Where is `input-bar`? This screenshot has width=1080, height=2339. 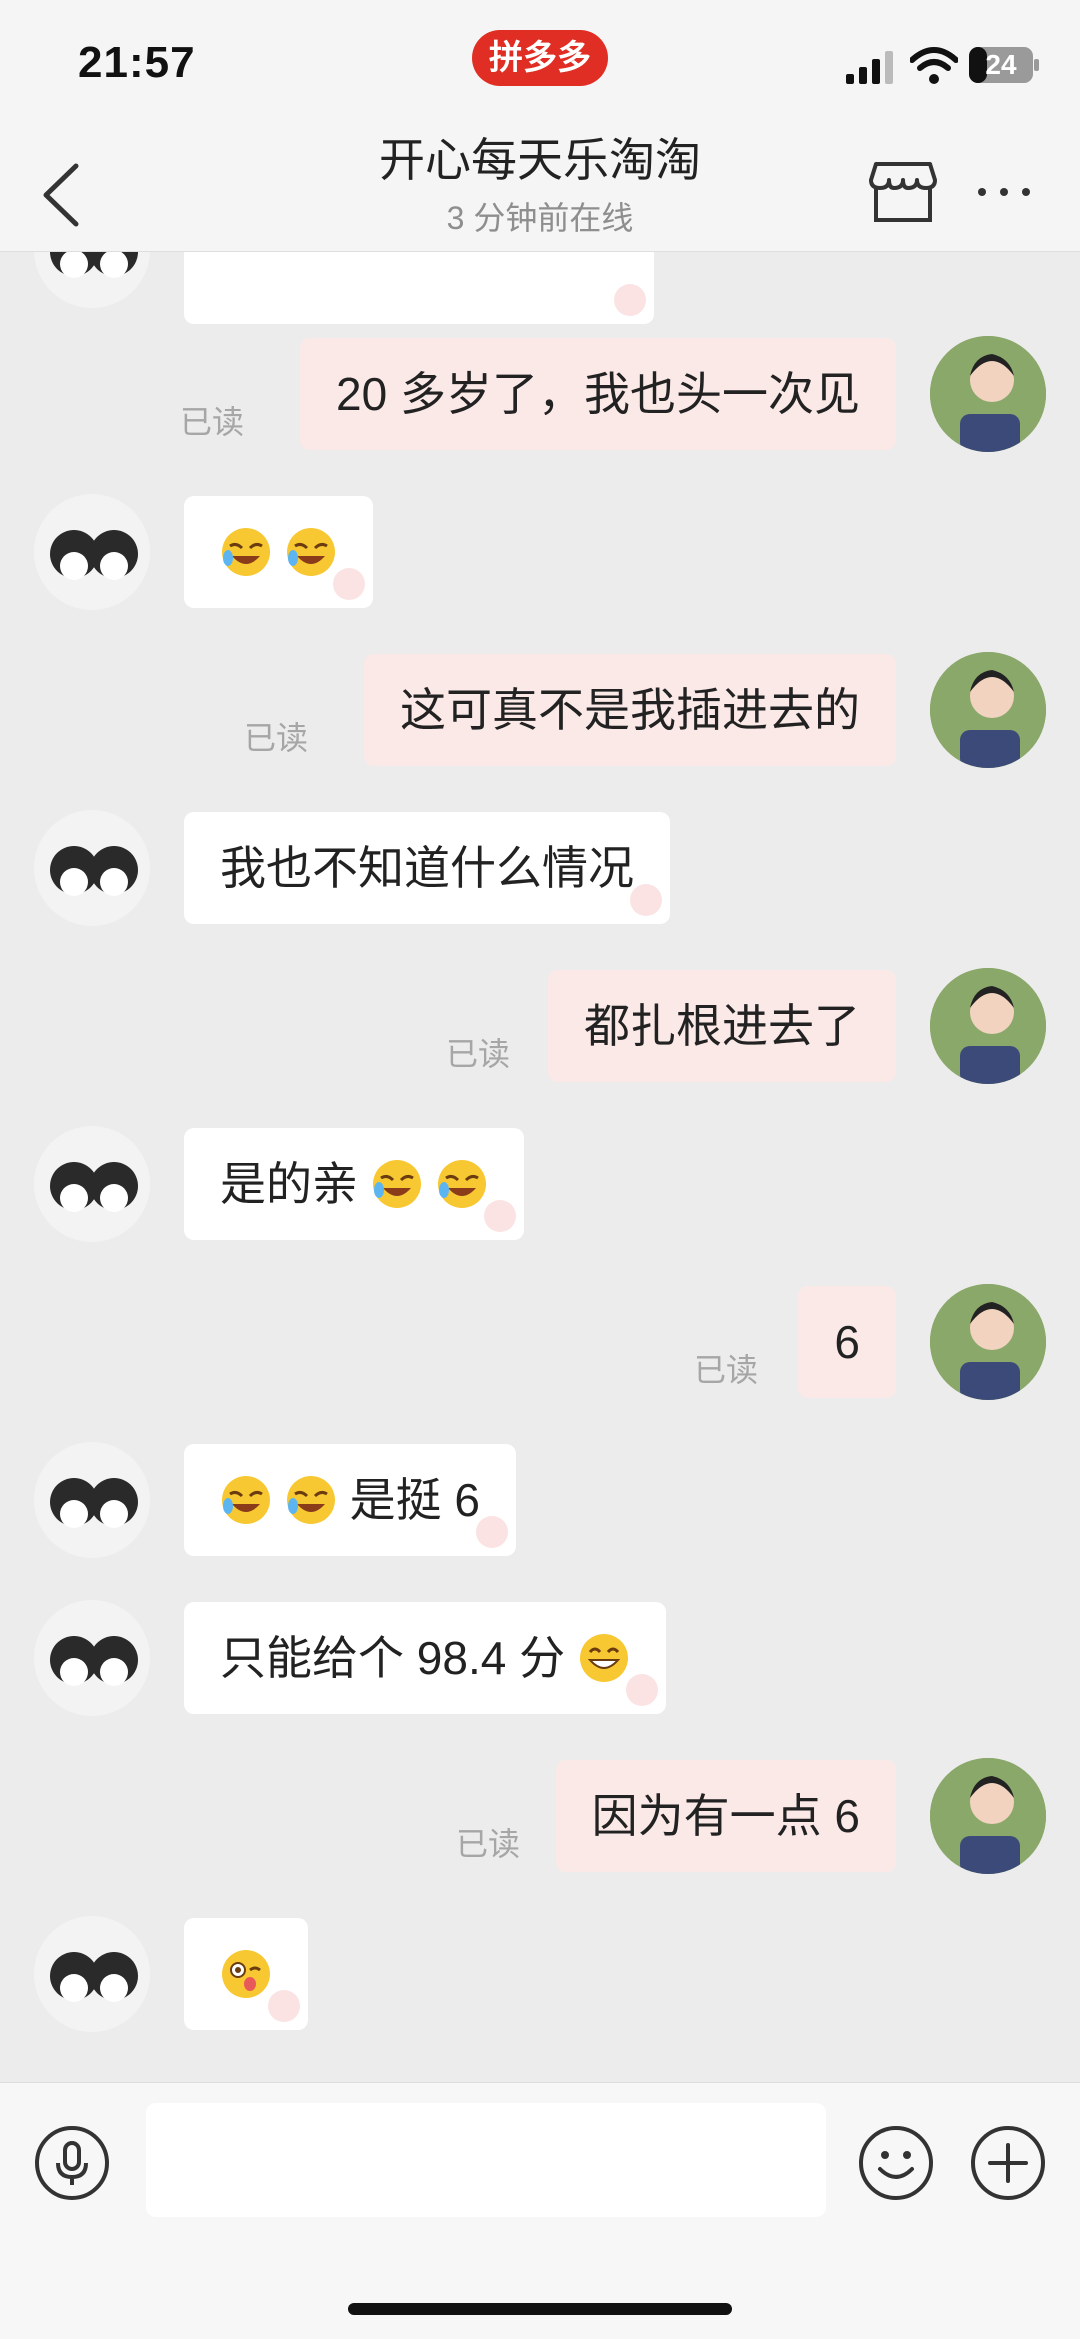
input-bar is located at coordinates (540, 2210).